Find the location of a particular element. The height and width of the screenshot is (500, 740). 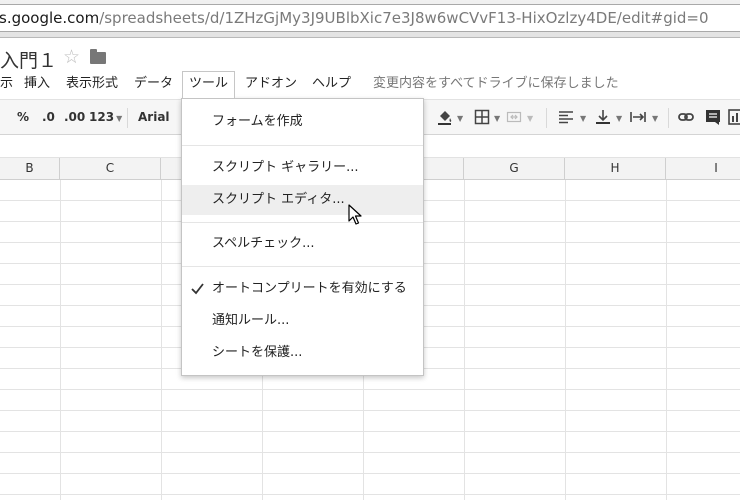

align-caret: ▼ is located at coordinates (582, 117).